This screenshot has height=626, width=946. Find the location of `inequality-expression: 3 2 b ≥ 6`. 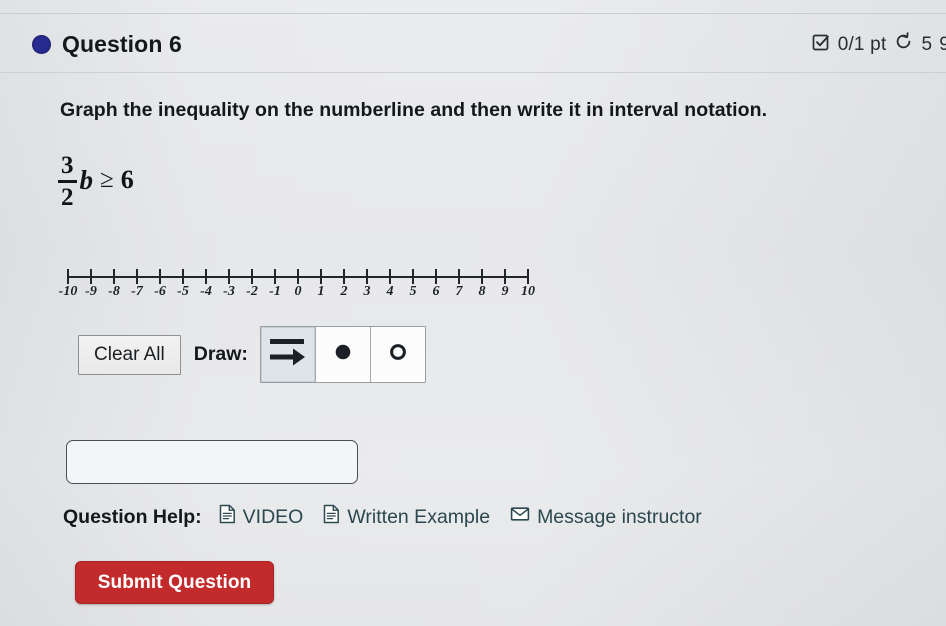

inequality-expression: 3 2 b ≥ 6 is located at coordinates (96, 181).